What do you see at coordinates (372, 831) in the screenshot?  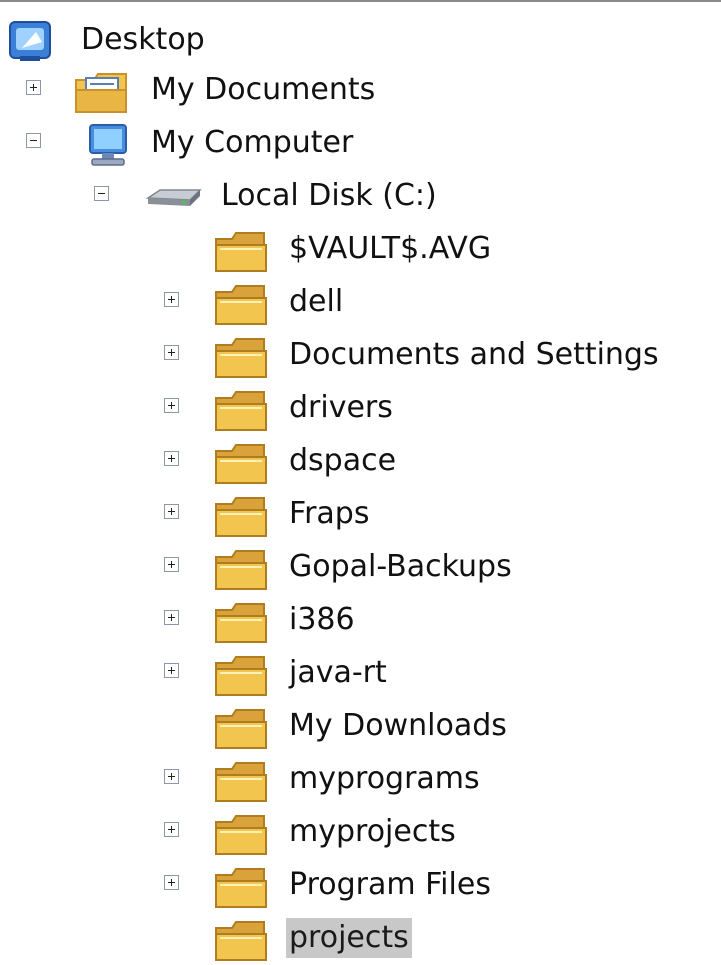 I see `tree-item-label: myprojects` at bounding box center [372, 831].